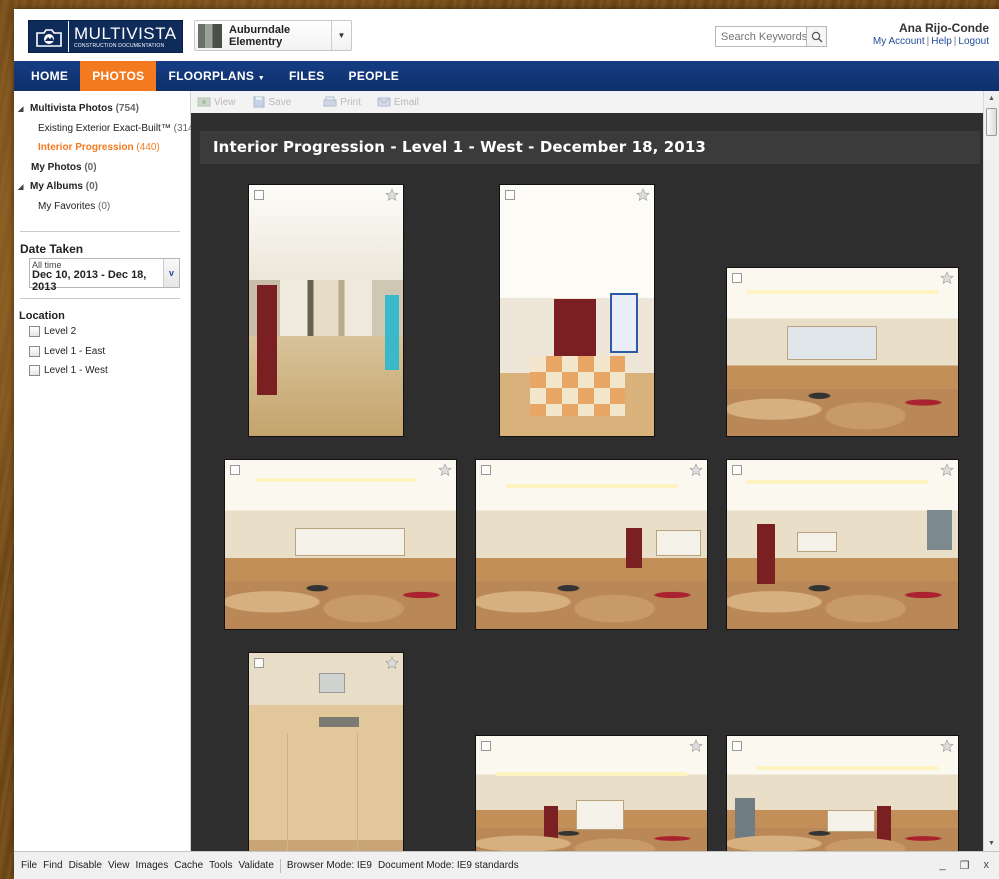 The image size is (999, 879). What do you see at coordinates (506, 76) in the screenshot?
I see `main-nav: HOME PHOTOS FLOORPLANS ▼ FILES PEOPLE` at bounding box center [506, 76].